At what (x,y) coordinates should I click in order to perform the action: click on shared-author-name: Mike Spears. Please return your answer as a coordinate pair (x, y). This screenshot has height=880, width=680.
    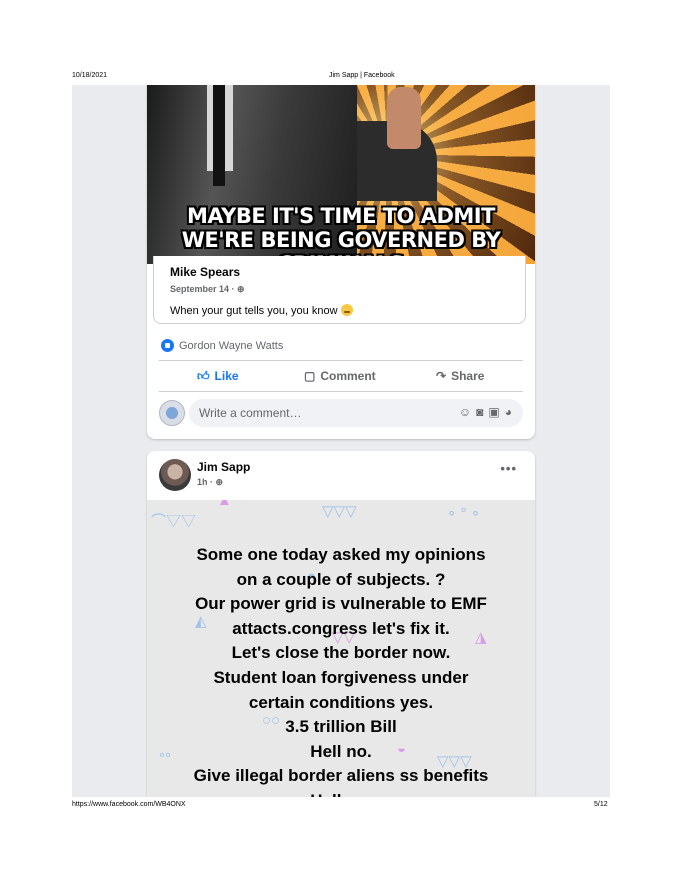
    Looking at the image, I should click on (205, 272).